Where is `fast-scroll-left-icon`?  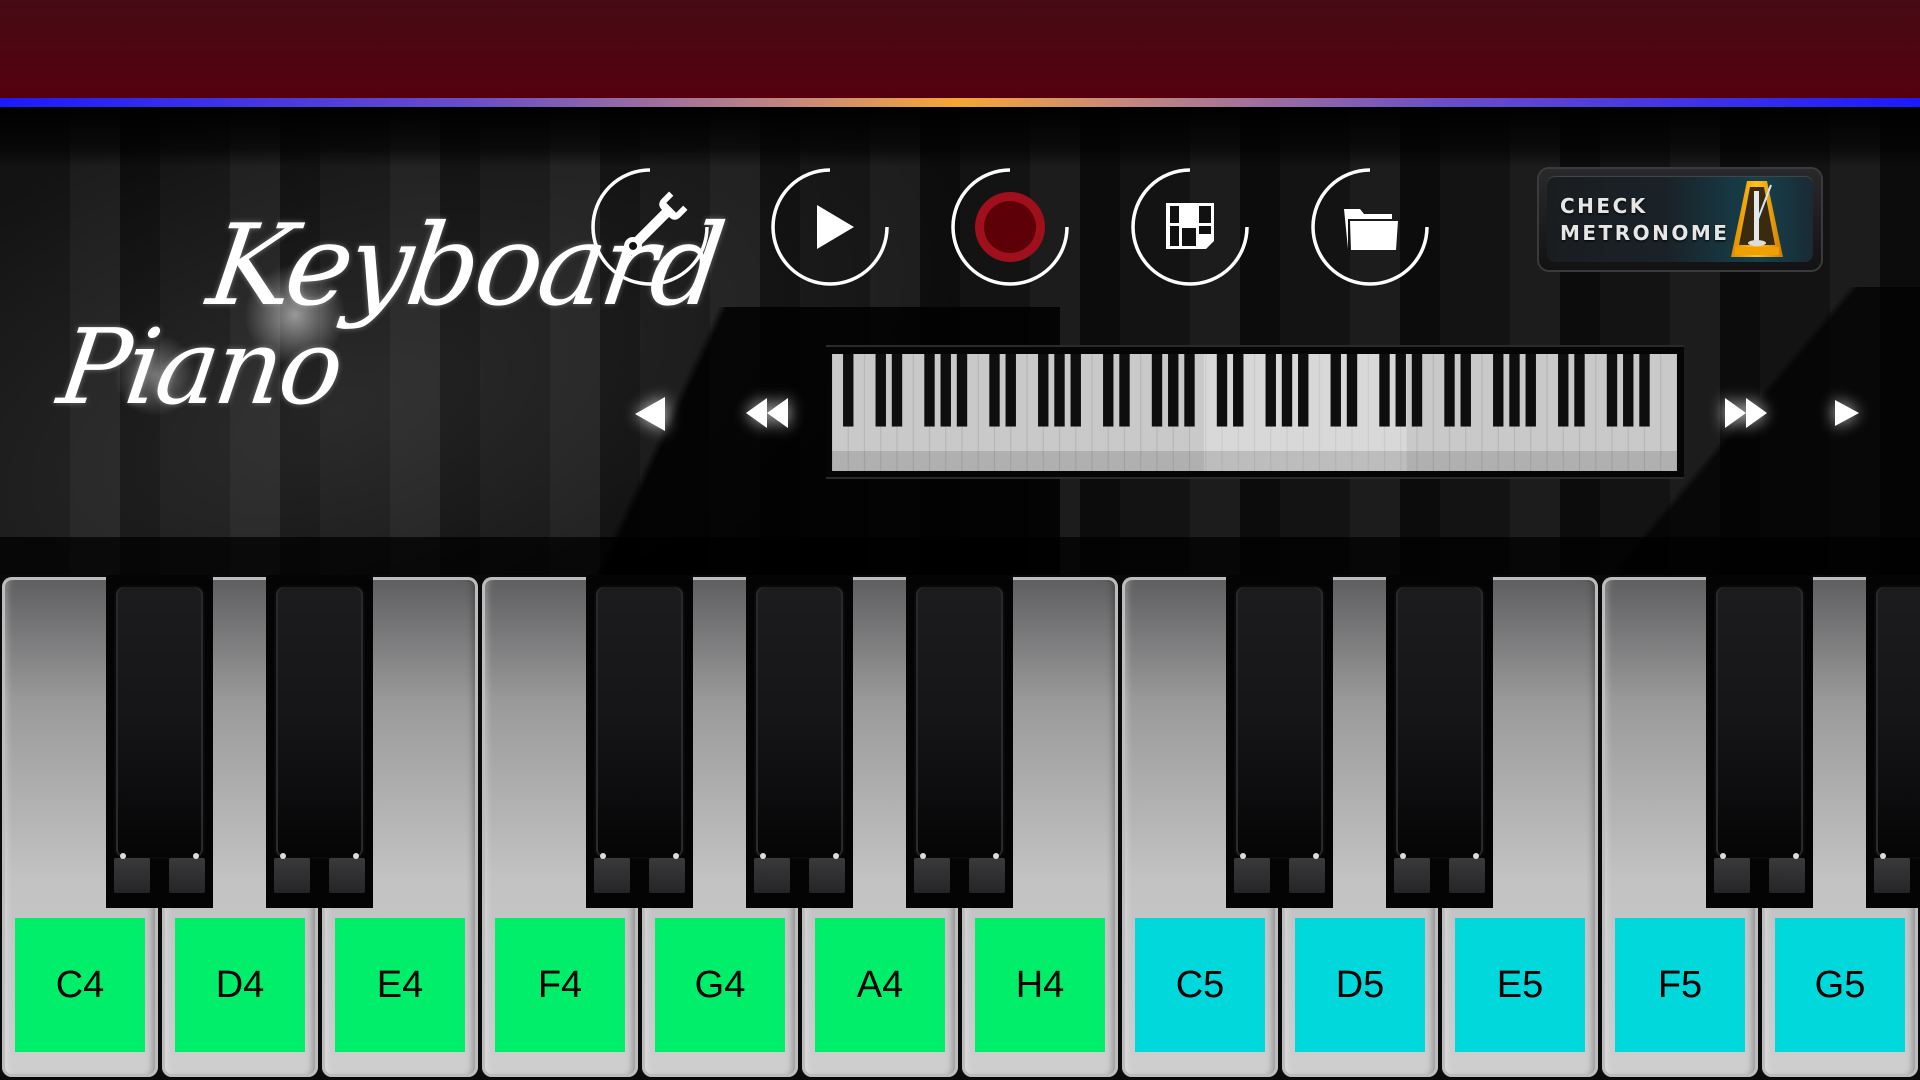 fast-scroll-left-icon is located at coordinates (767, 413).